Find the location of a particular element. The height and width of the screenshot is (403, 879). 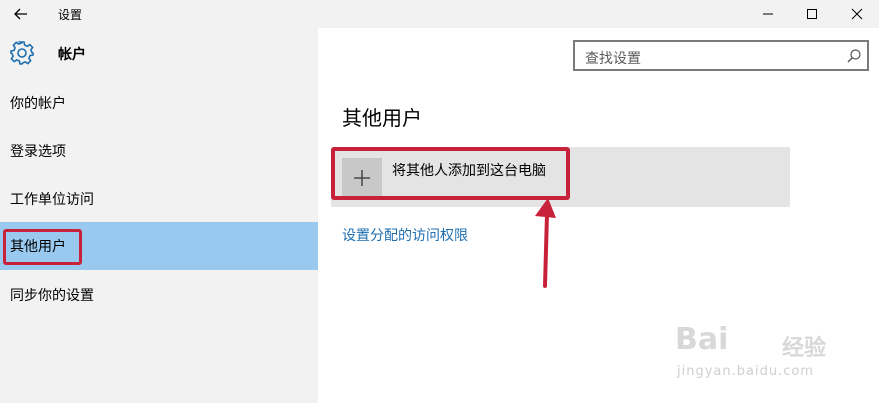

sidebar-item-label: 你的帐户 is located at coordinates (38, 104).